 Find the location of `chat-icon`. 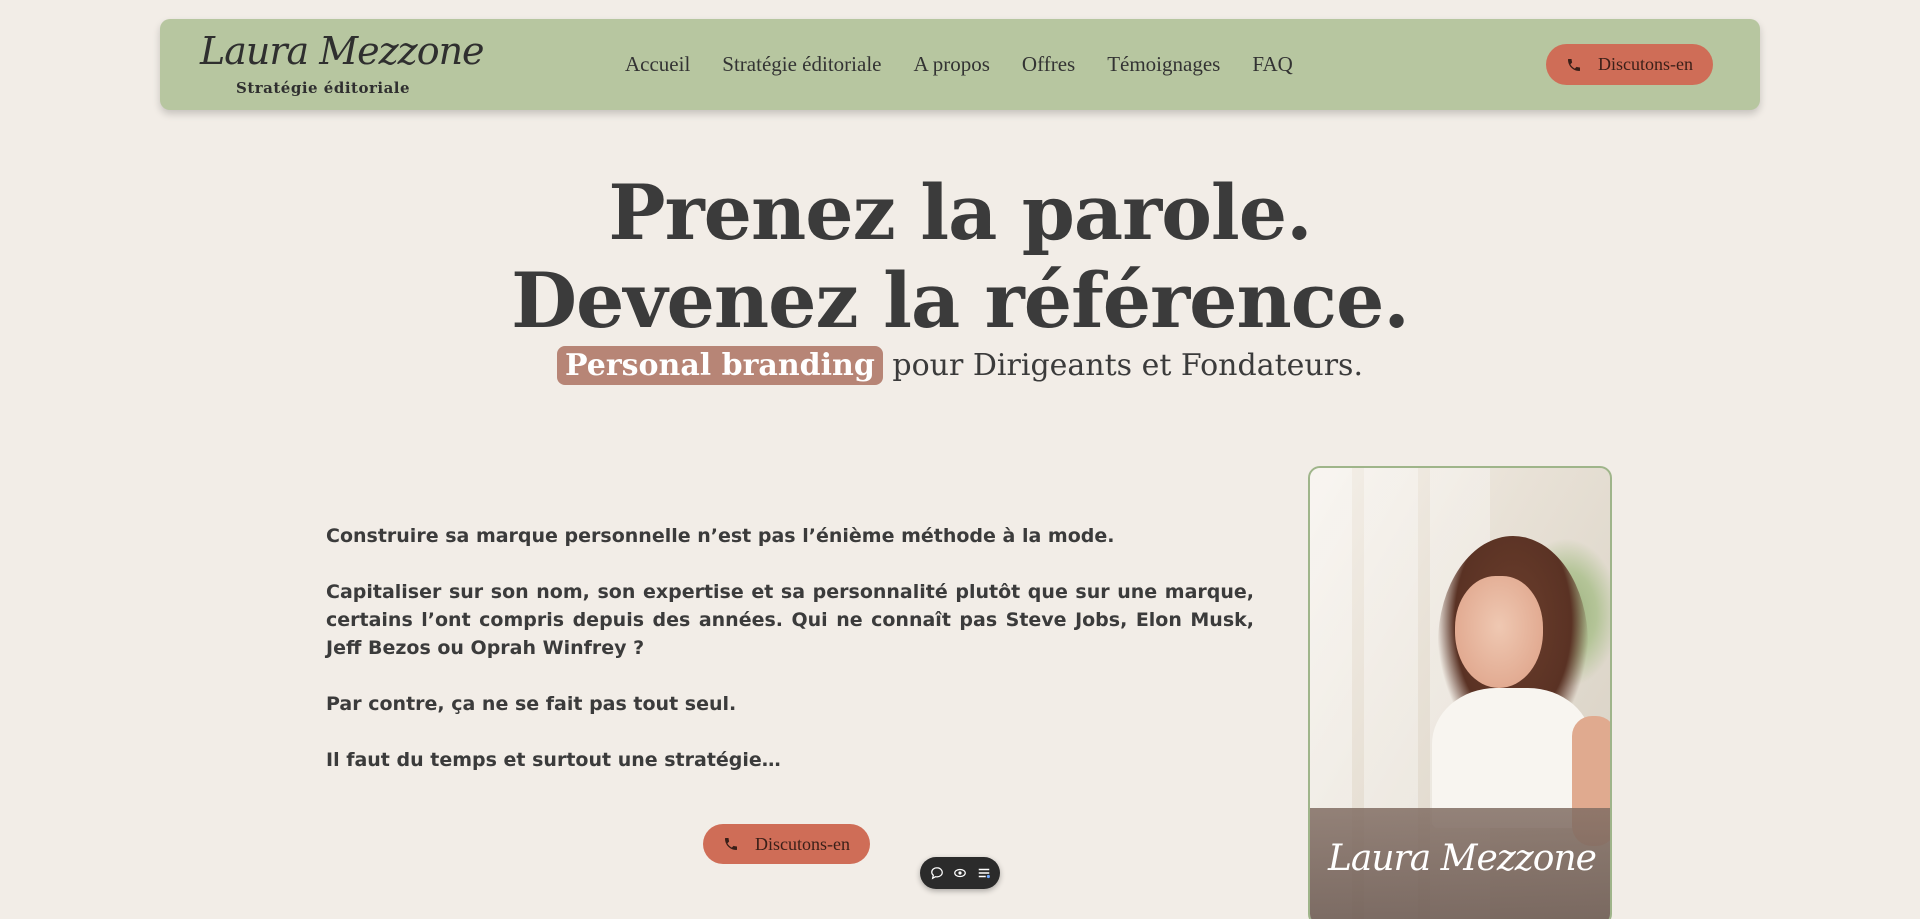

chat-icon is located at coordinates (937, 873).